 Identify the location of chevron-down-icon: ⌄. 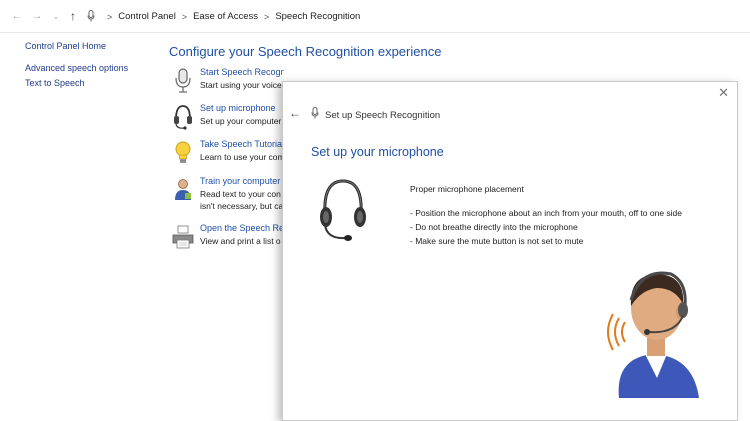
(56, 16).